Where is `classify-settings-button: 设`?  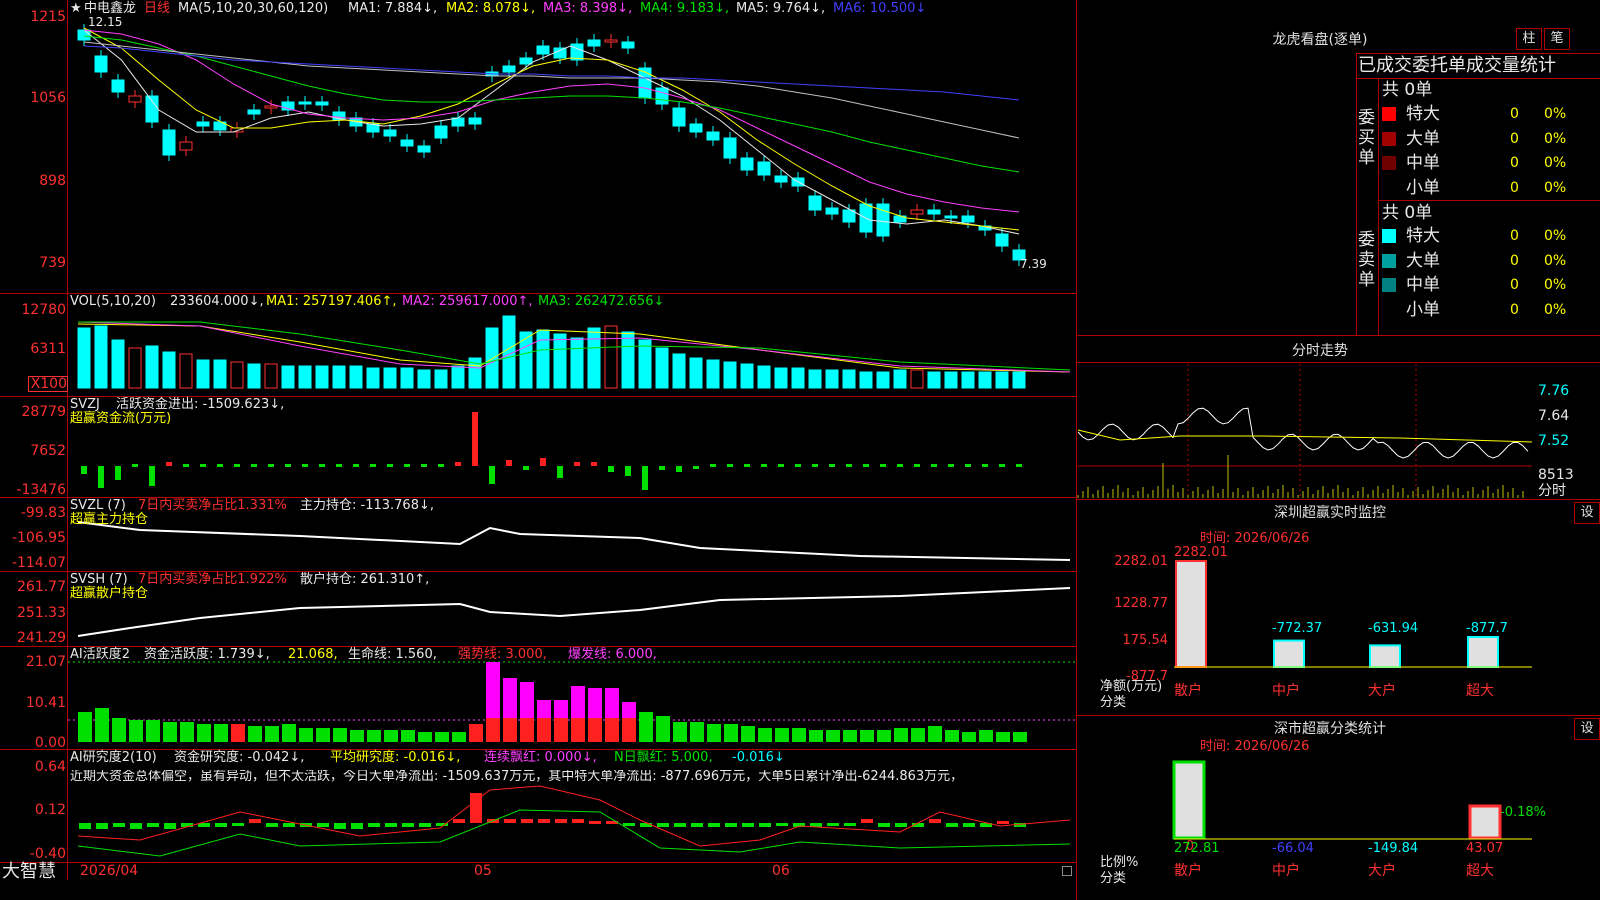 classify-settings-button: 设 is located at coordinates (1587, 729).